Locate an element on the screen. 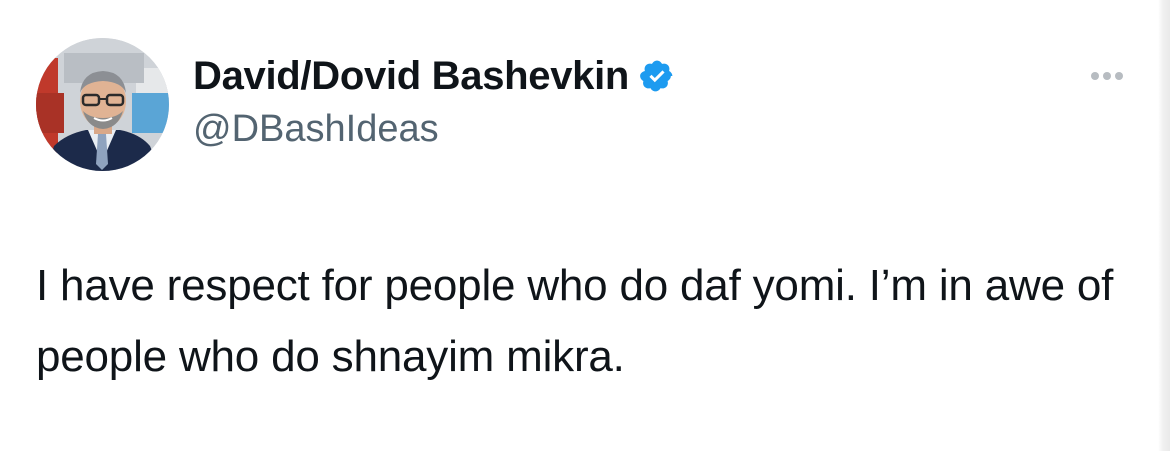 Image resolution: width=1170 pixels, height=451 pixels. verified-badge-icon is located at coordinates (657, 76).